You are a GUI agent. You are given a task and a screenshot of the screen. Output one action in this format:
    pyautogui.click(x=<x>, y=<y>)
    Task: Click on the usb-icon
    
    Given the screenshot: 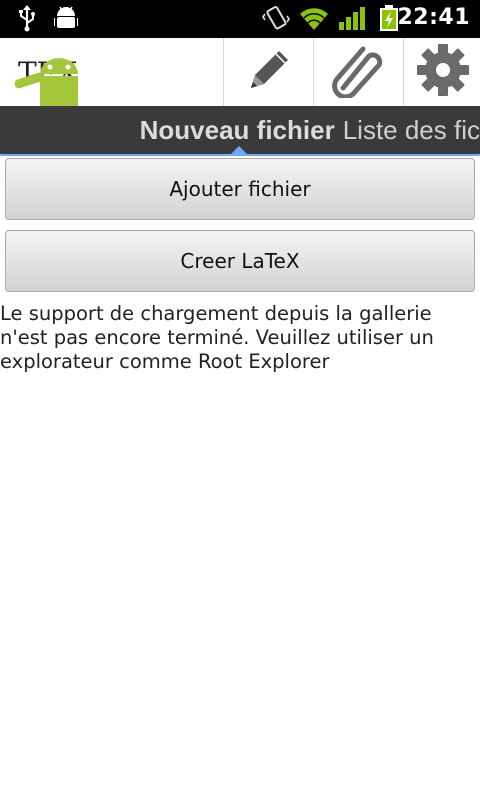 What is the action you would take?
    pyautogui.click(x=27, y=20)
    